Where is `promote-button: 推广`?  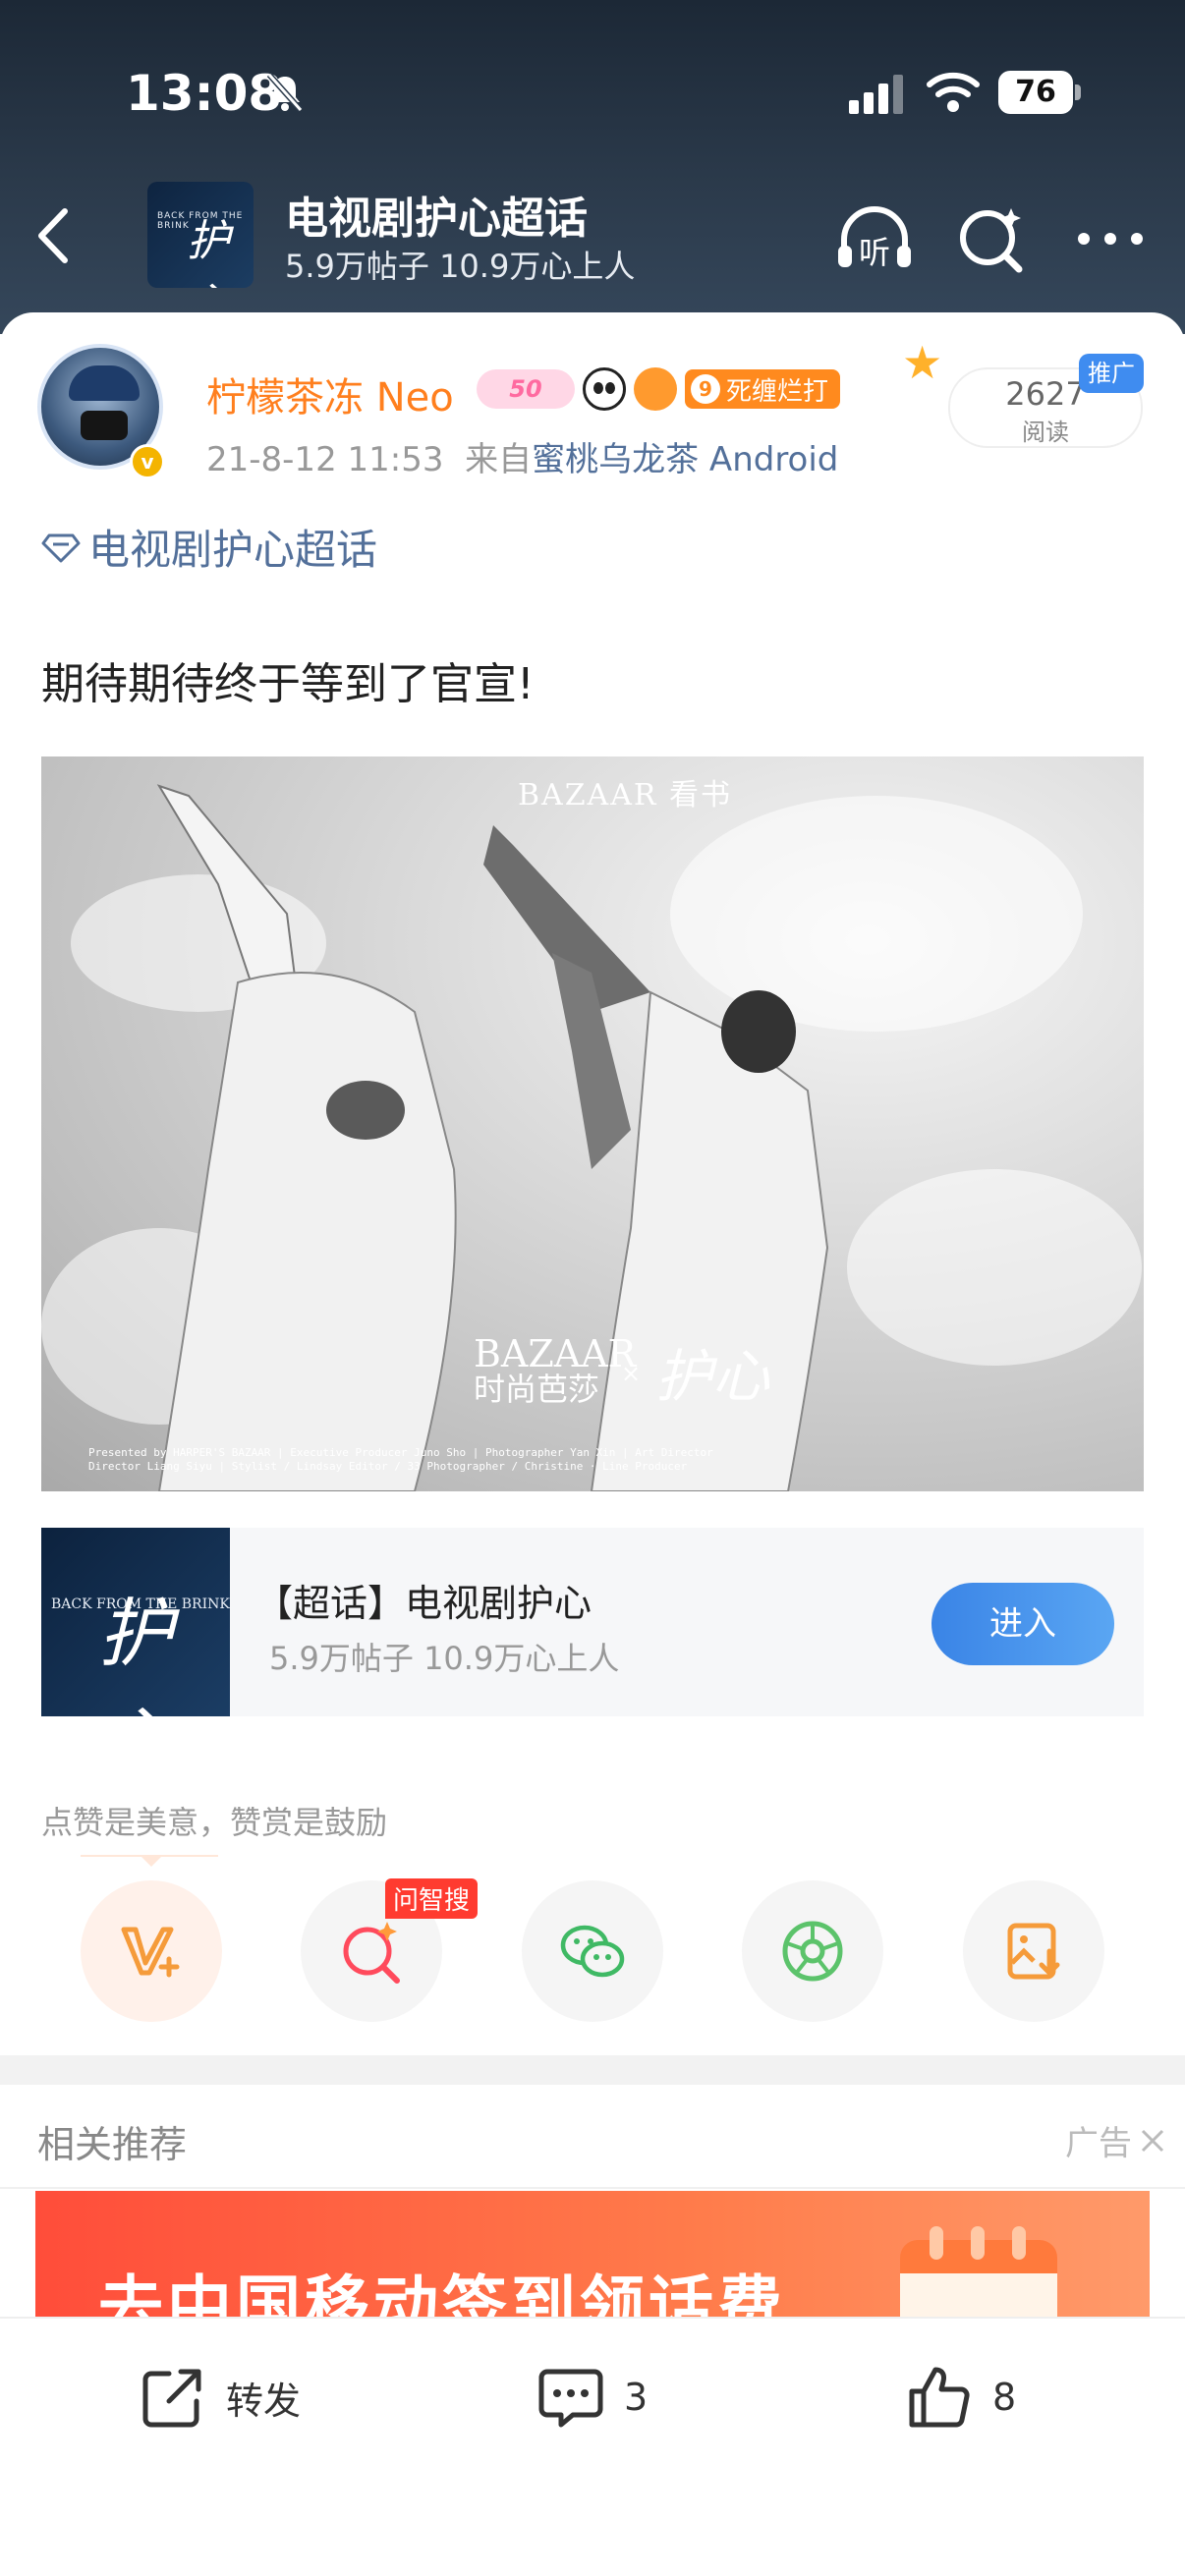 promote-button: 推广 is located at coordinates (1111, 373).